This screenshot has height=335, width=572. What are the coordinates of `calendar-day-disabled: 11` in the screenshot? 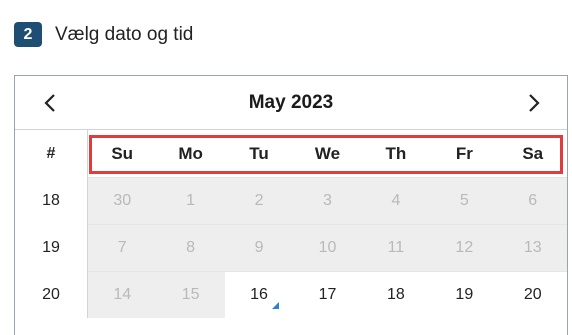 It's located at (396, 248).